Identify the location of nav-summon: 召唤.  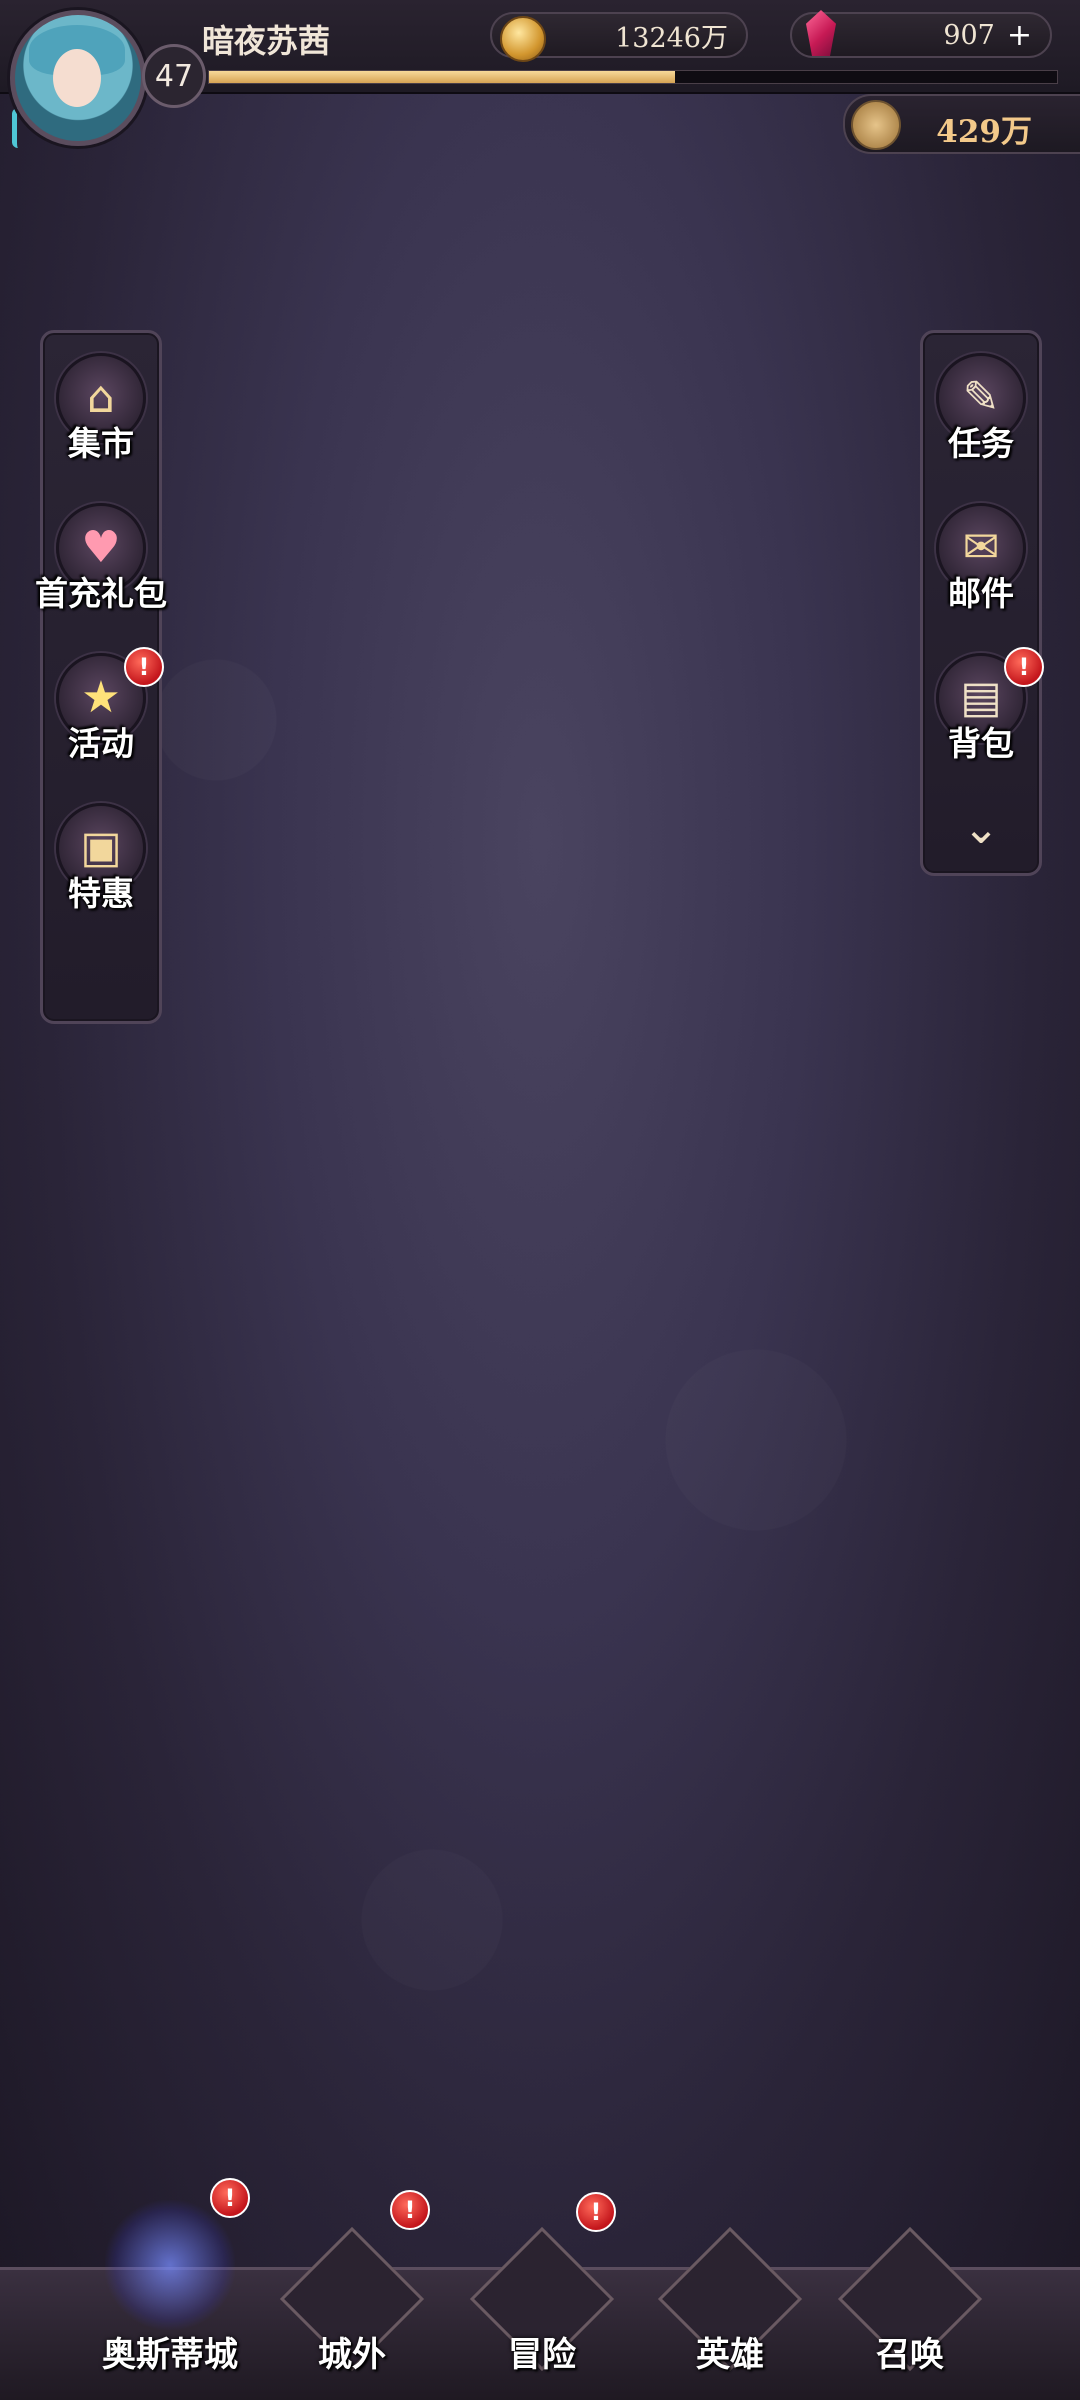
(910, 2275).